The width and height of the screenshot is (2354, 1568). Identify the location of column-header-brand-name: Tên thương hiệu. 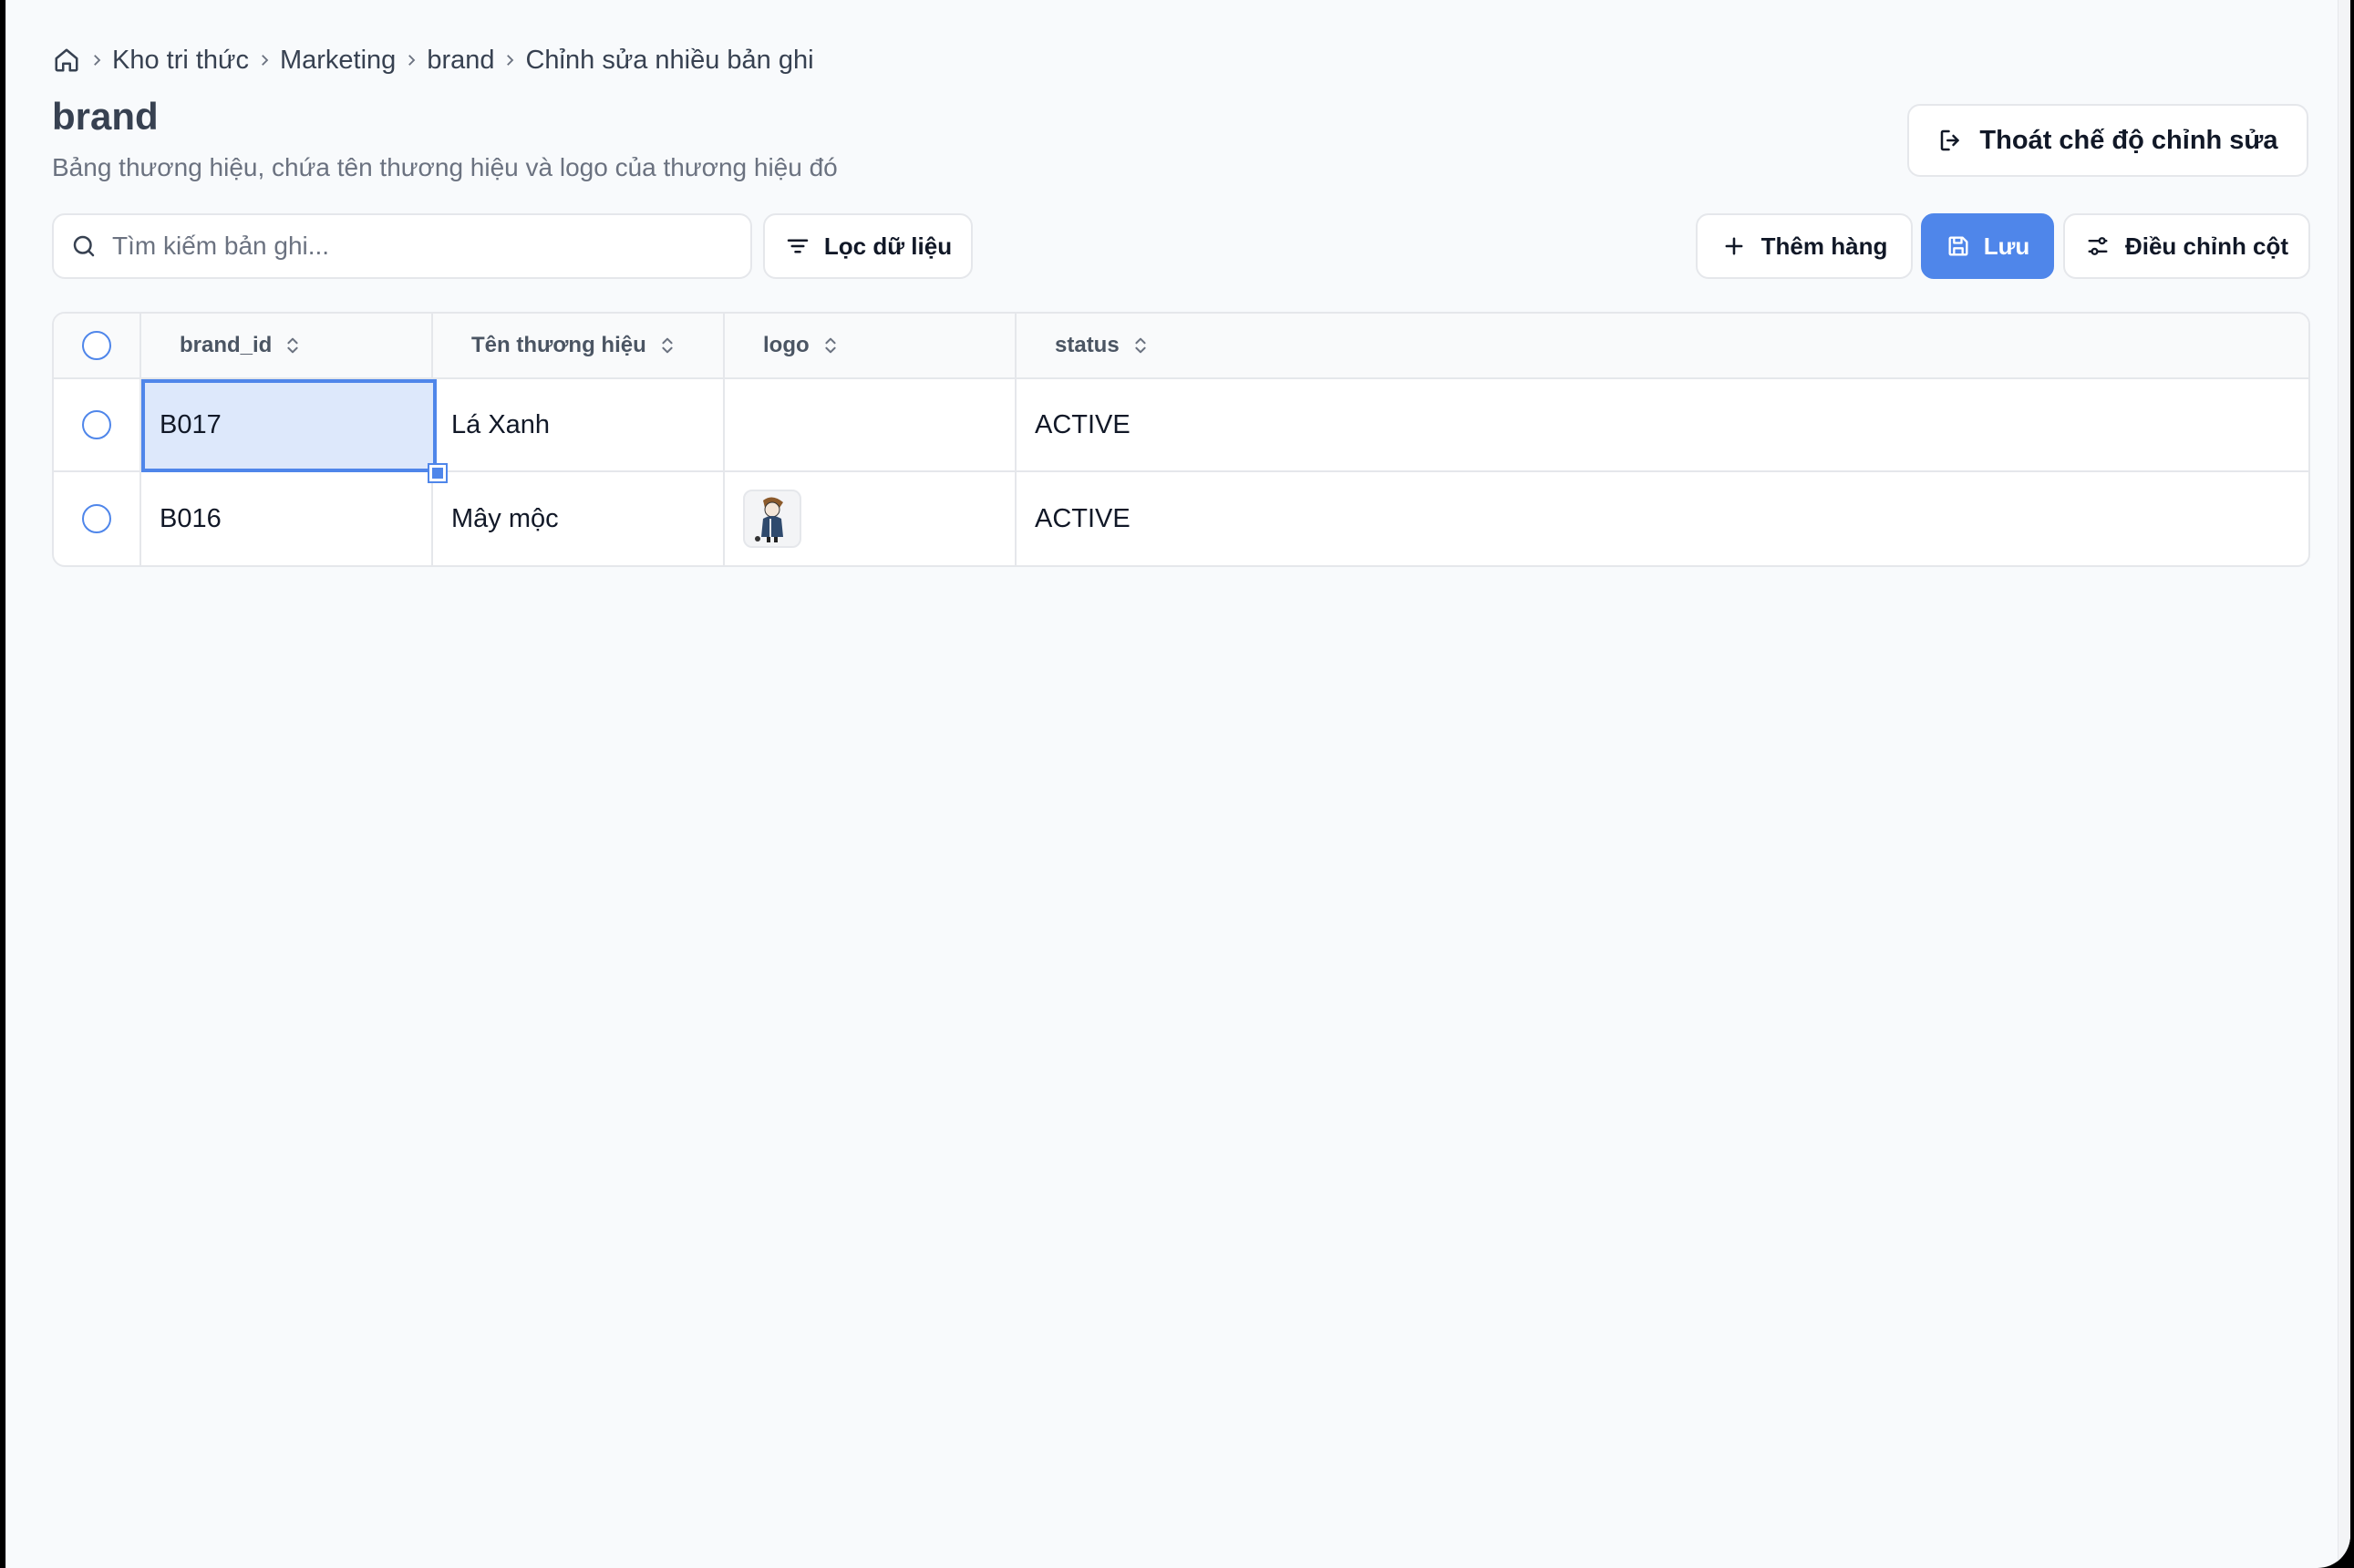
(579, 345).